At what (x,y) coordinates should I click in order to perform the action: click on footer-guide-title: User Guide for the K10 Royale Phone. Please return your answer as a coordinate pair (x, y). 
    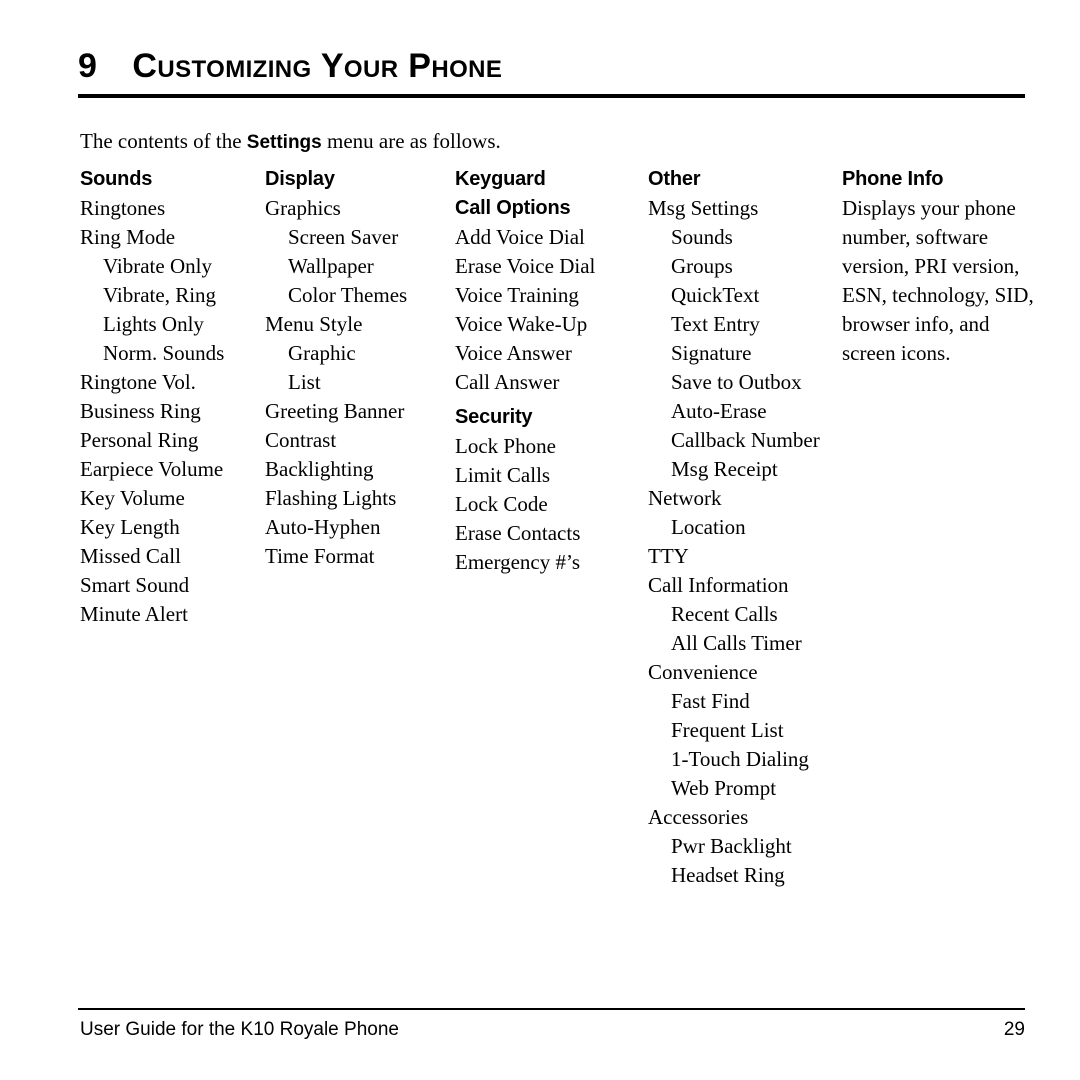
    Looking at the image, I should click on (239, 1029).